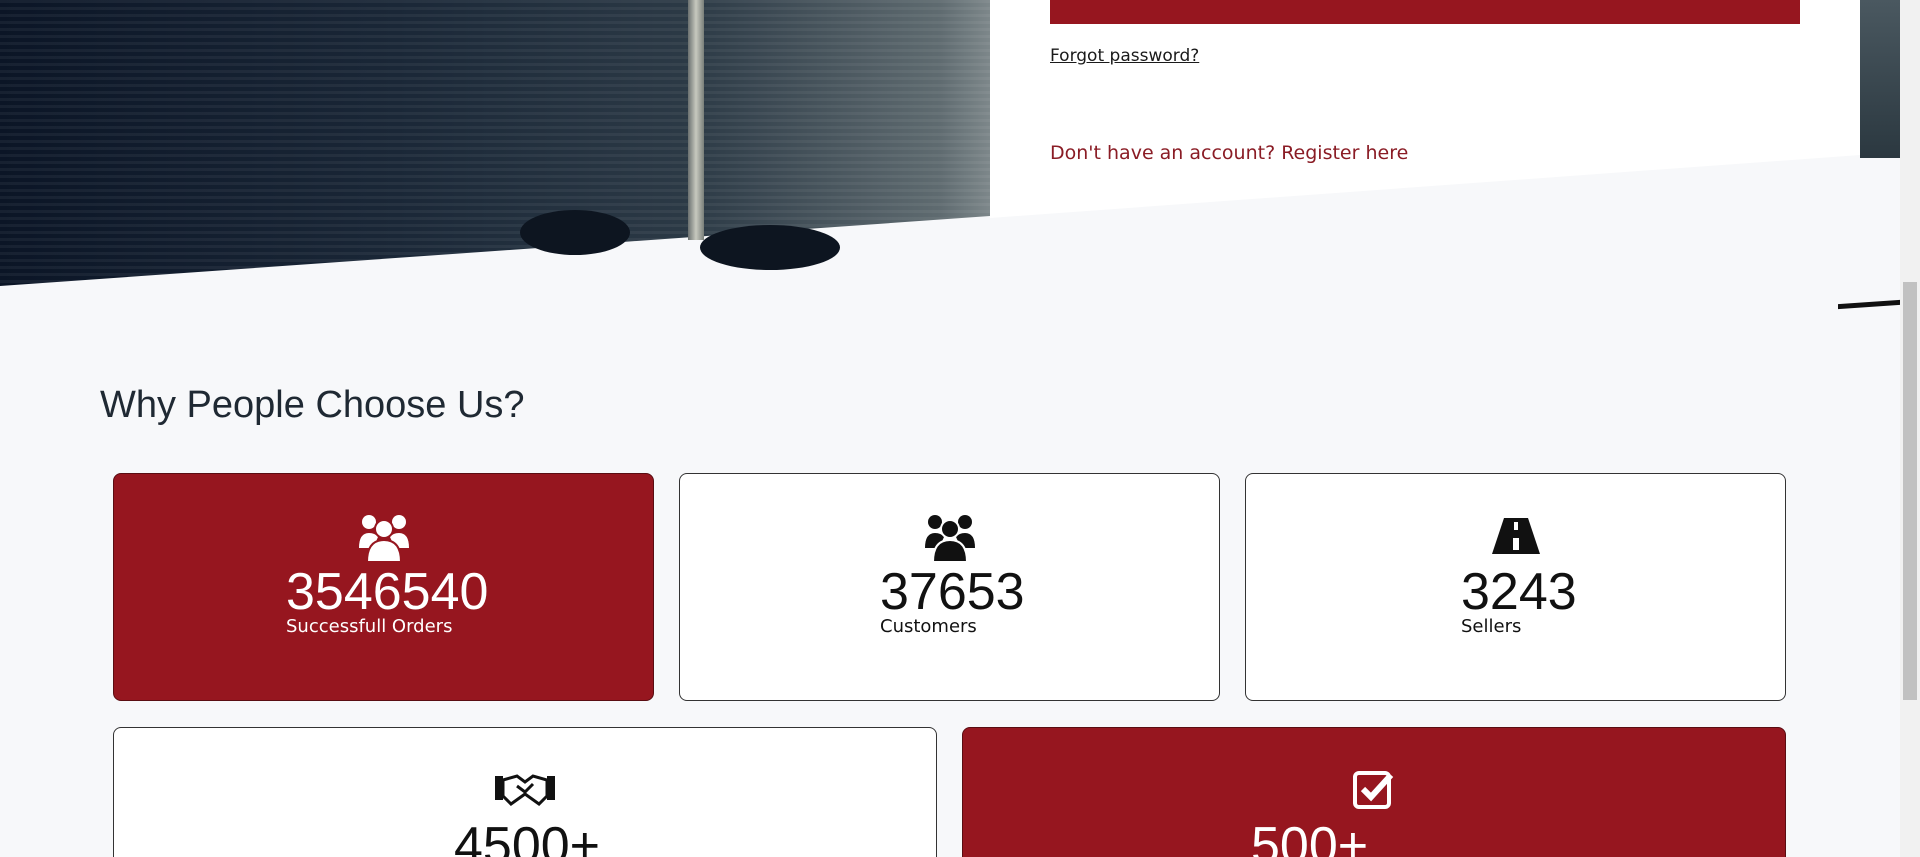 The height and width of the screenshot is (857, 1920). I want to click on forgot-password-link: Forgot password?, so click(1124, 56).